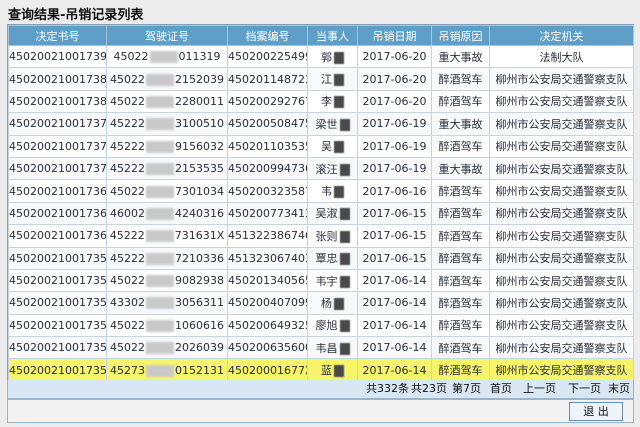 This screenshot has width=640, height=427. What do you see at coordinates (127, 370) in the screenshot?
I see `license-prefix: 45273` at bounding box center [127, 370].